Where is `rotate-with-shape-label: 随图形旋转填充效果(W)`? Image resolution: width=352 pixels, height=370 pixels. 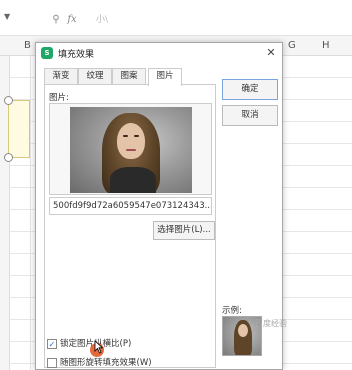
rotate-with-shape-label: 随图形旋转填充效果(W) is located at coordinates (106, 363).